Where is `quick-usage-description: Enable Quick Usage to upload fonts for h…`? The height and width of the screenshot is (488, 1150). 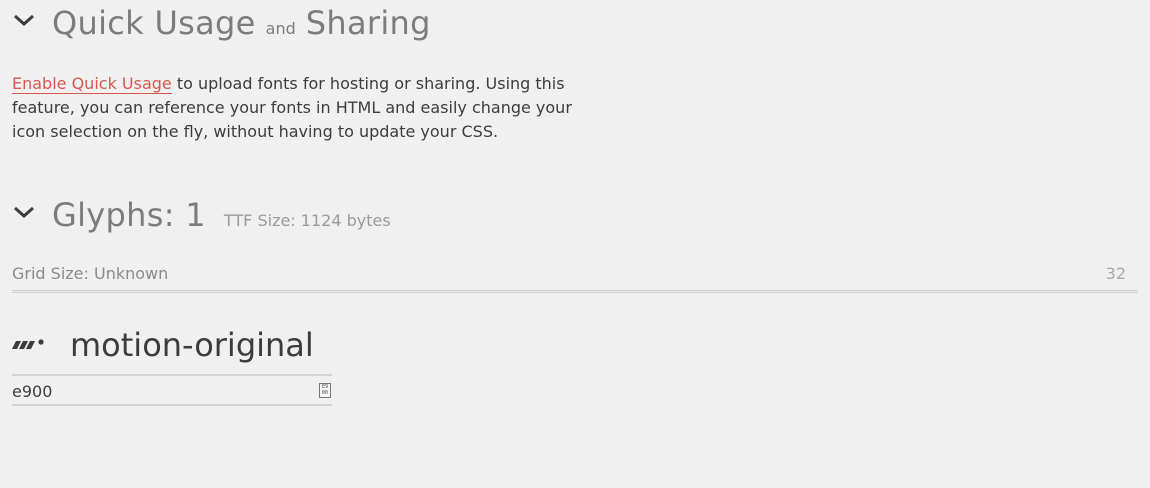
quick-usage-description: Enable Quick Usage to upload fonts for h… is located at coordinates (297, 108).